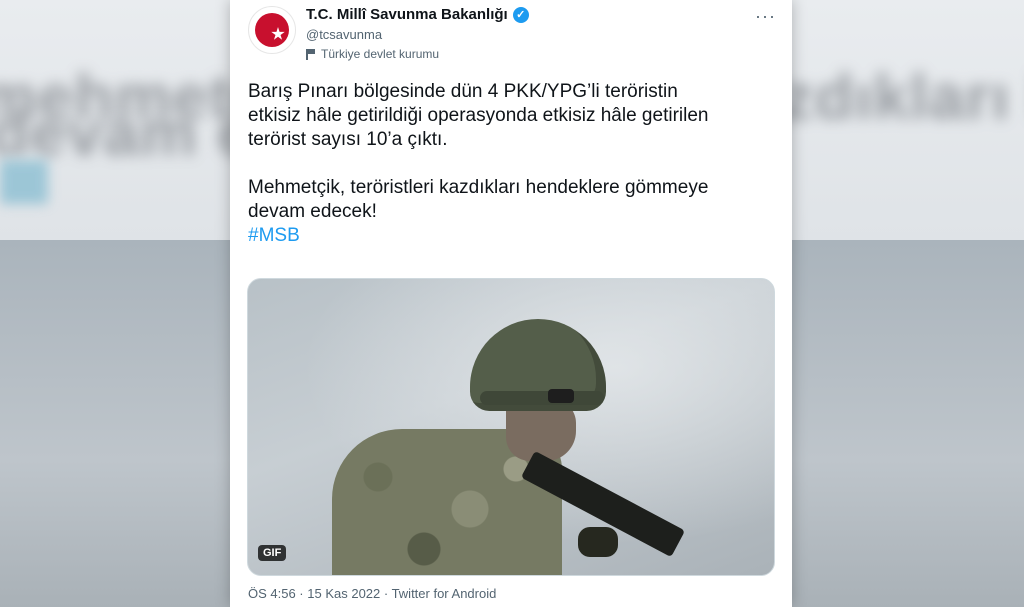 The height and width of the screenshot is (607, 1024). I want to click on author-row: T.C. Millî Savunma Bakanlığı ✓, so click(417, 14).